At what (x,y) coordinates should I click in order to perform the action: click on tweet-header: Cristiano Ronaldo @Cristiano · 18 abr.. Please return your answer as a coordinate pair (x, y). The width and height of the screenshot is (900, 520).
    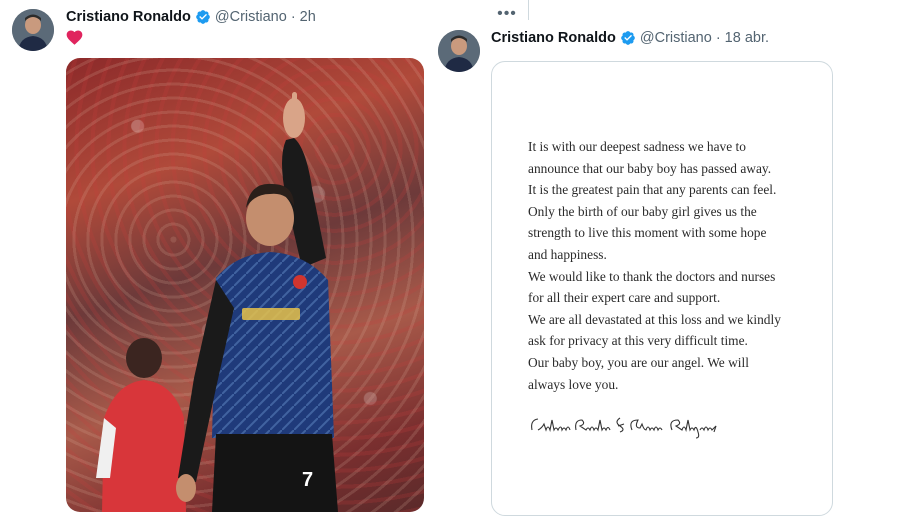
    Looking at the image, I should click on (630, 38).